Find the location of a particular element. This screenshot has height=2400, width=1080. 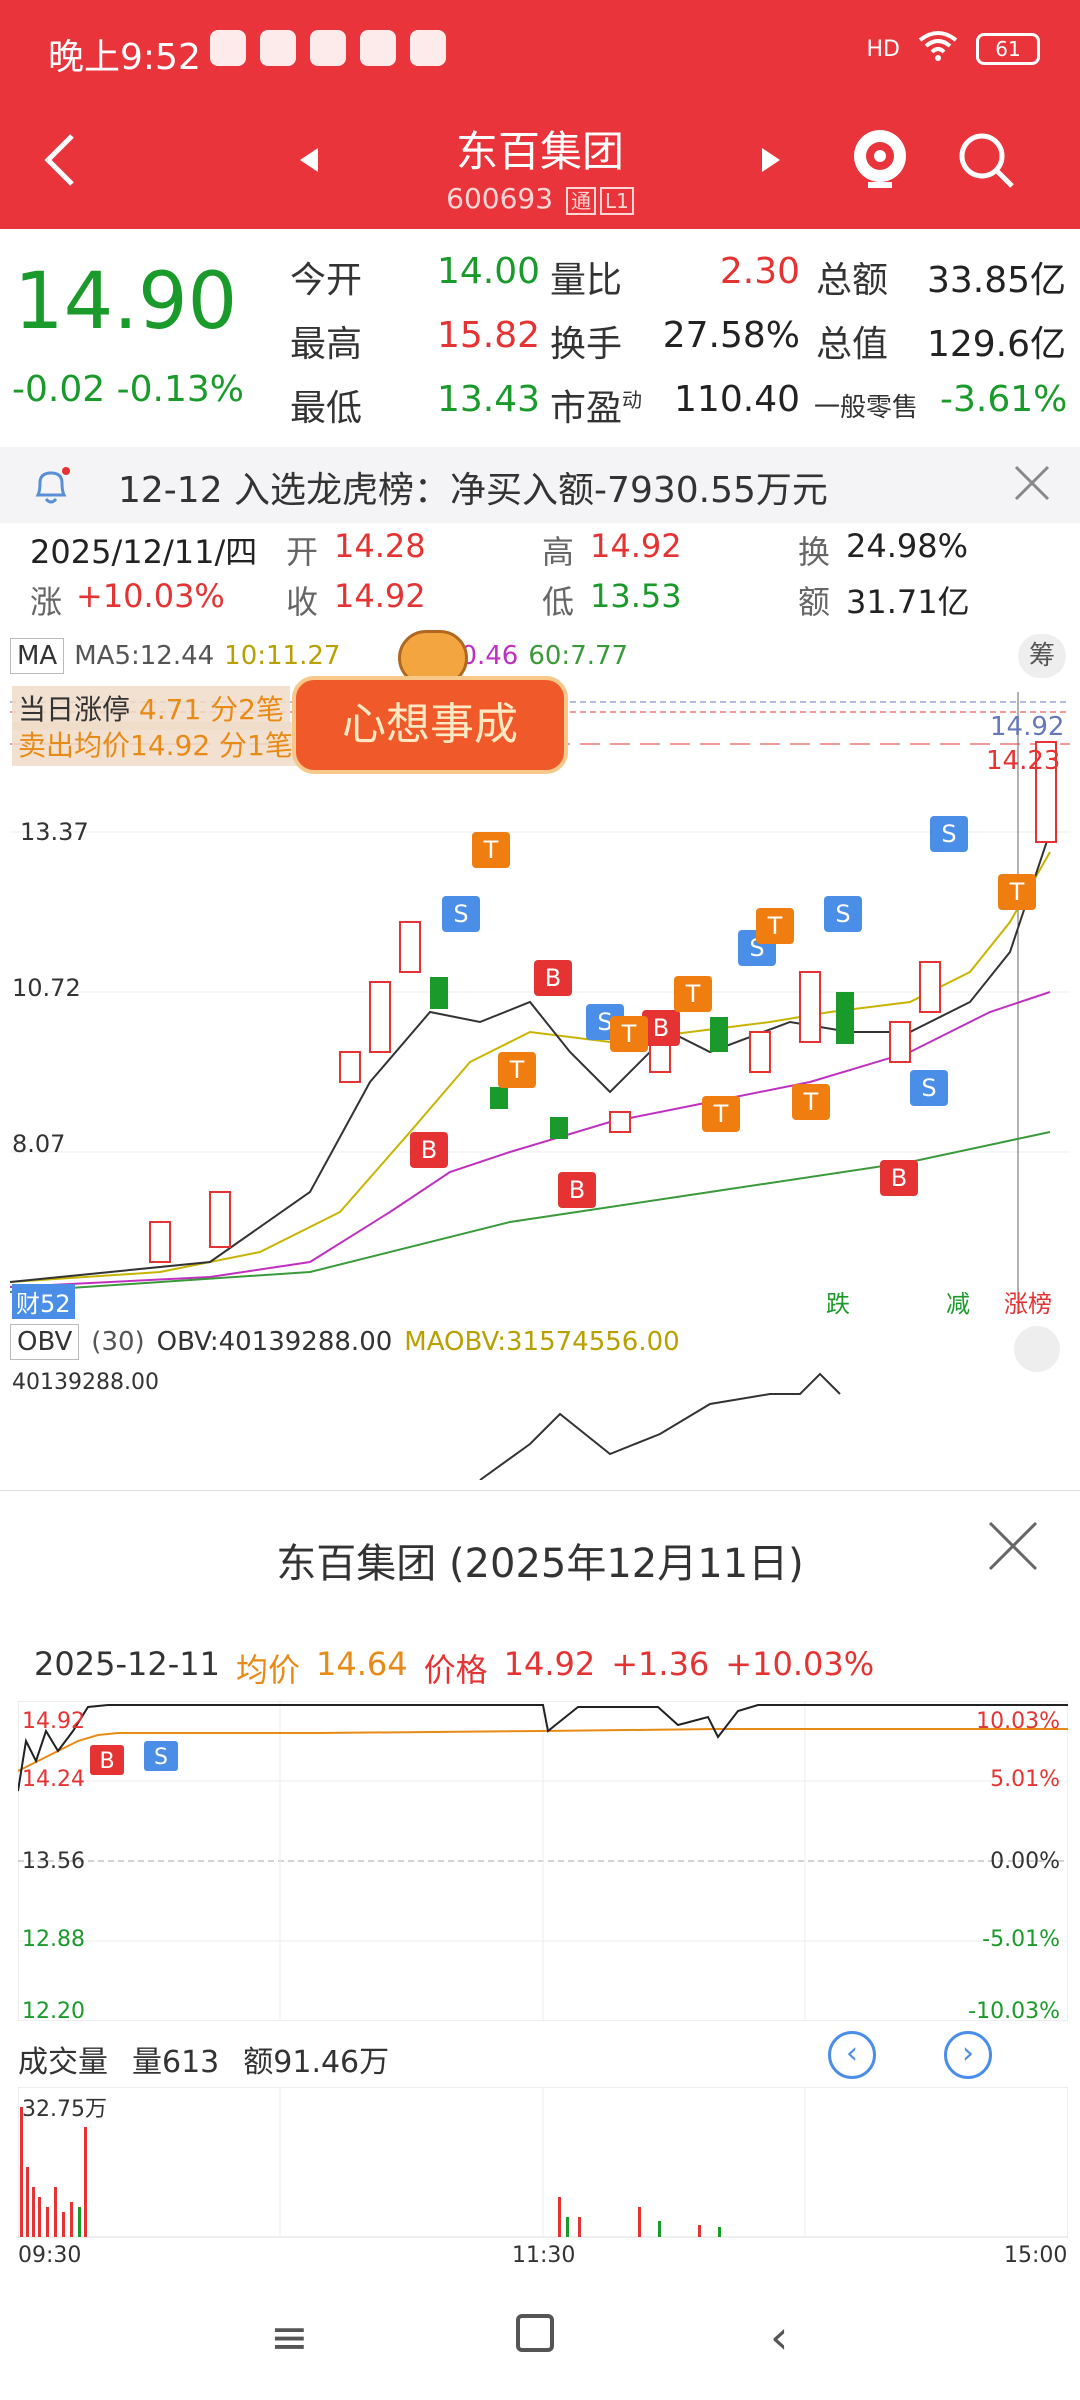

tong-badge: 通 is located at coordinates (580, 201).